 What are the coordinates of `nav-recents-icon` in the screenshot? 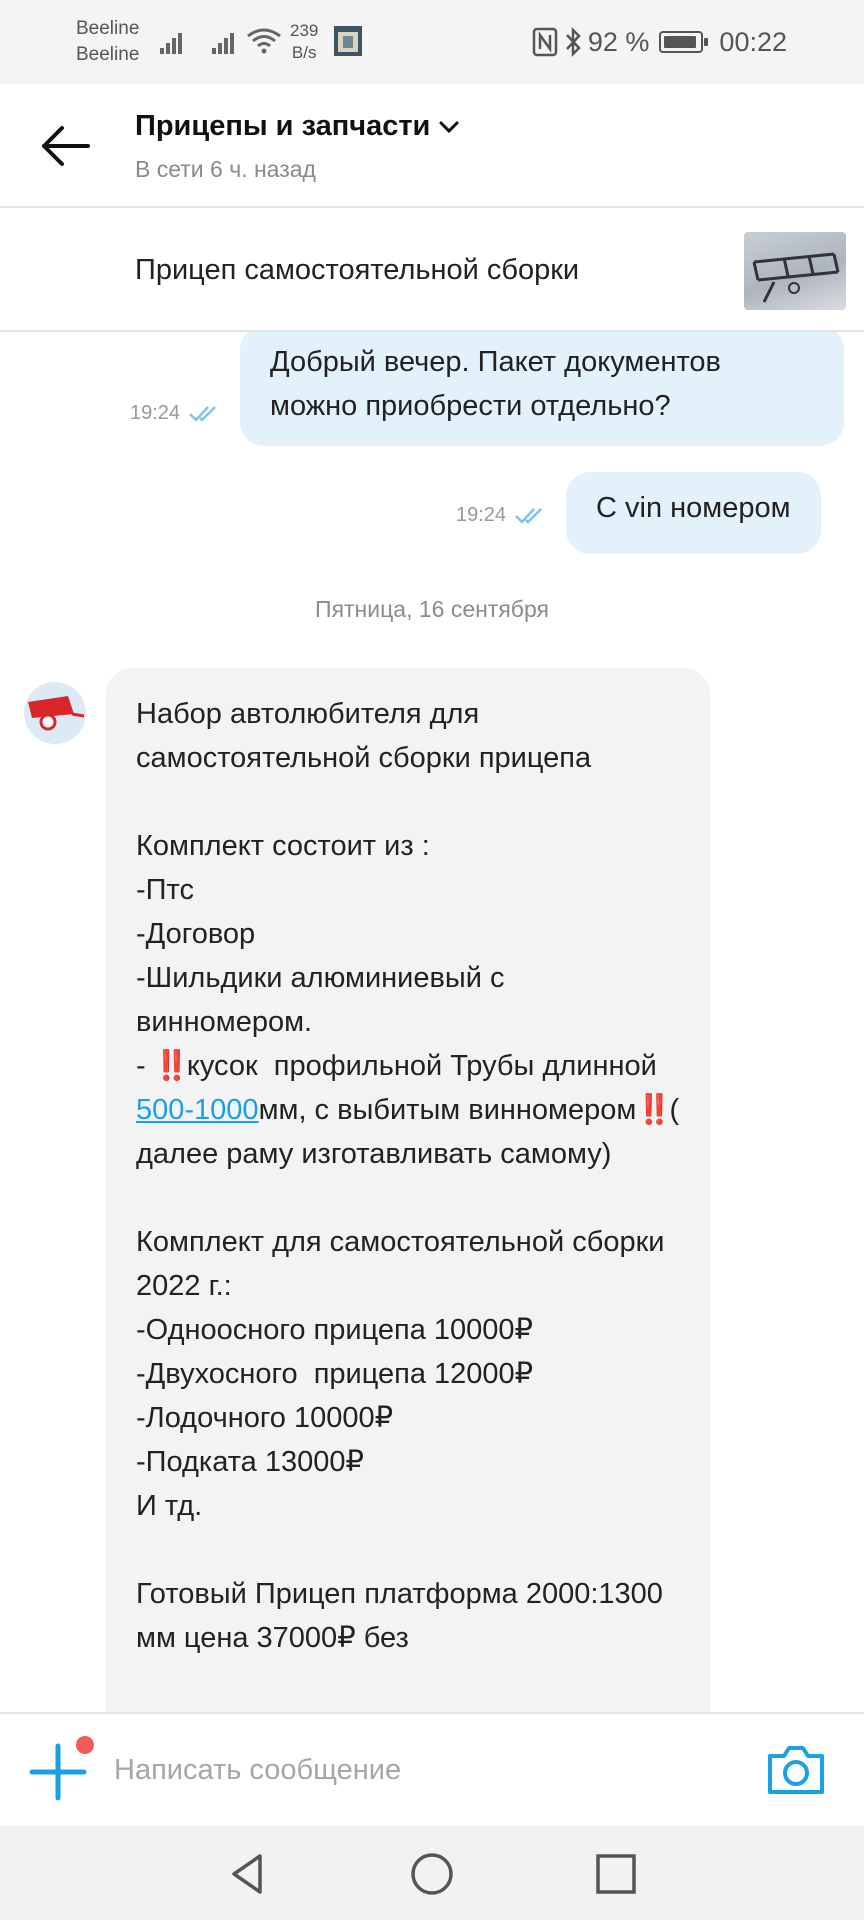 It's located at (616, 1874).